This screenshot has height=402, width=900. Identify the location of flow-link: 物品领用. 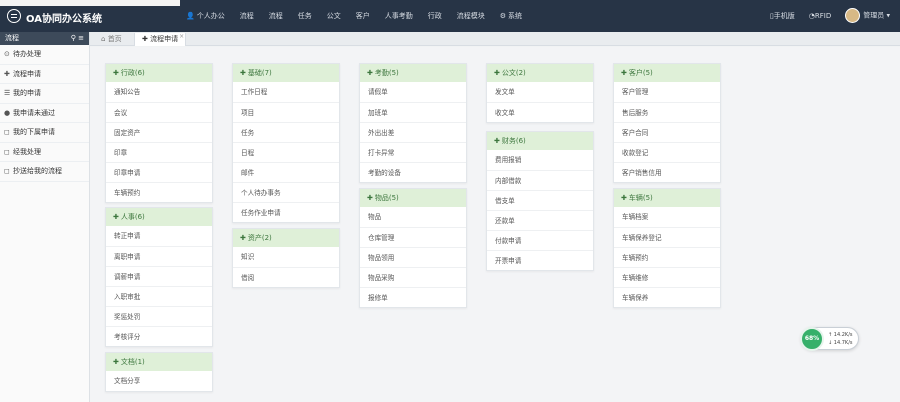
(413, 257).